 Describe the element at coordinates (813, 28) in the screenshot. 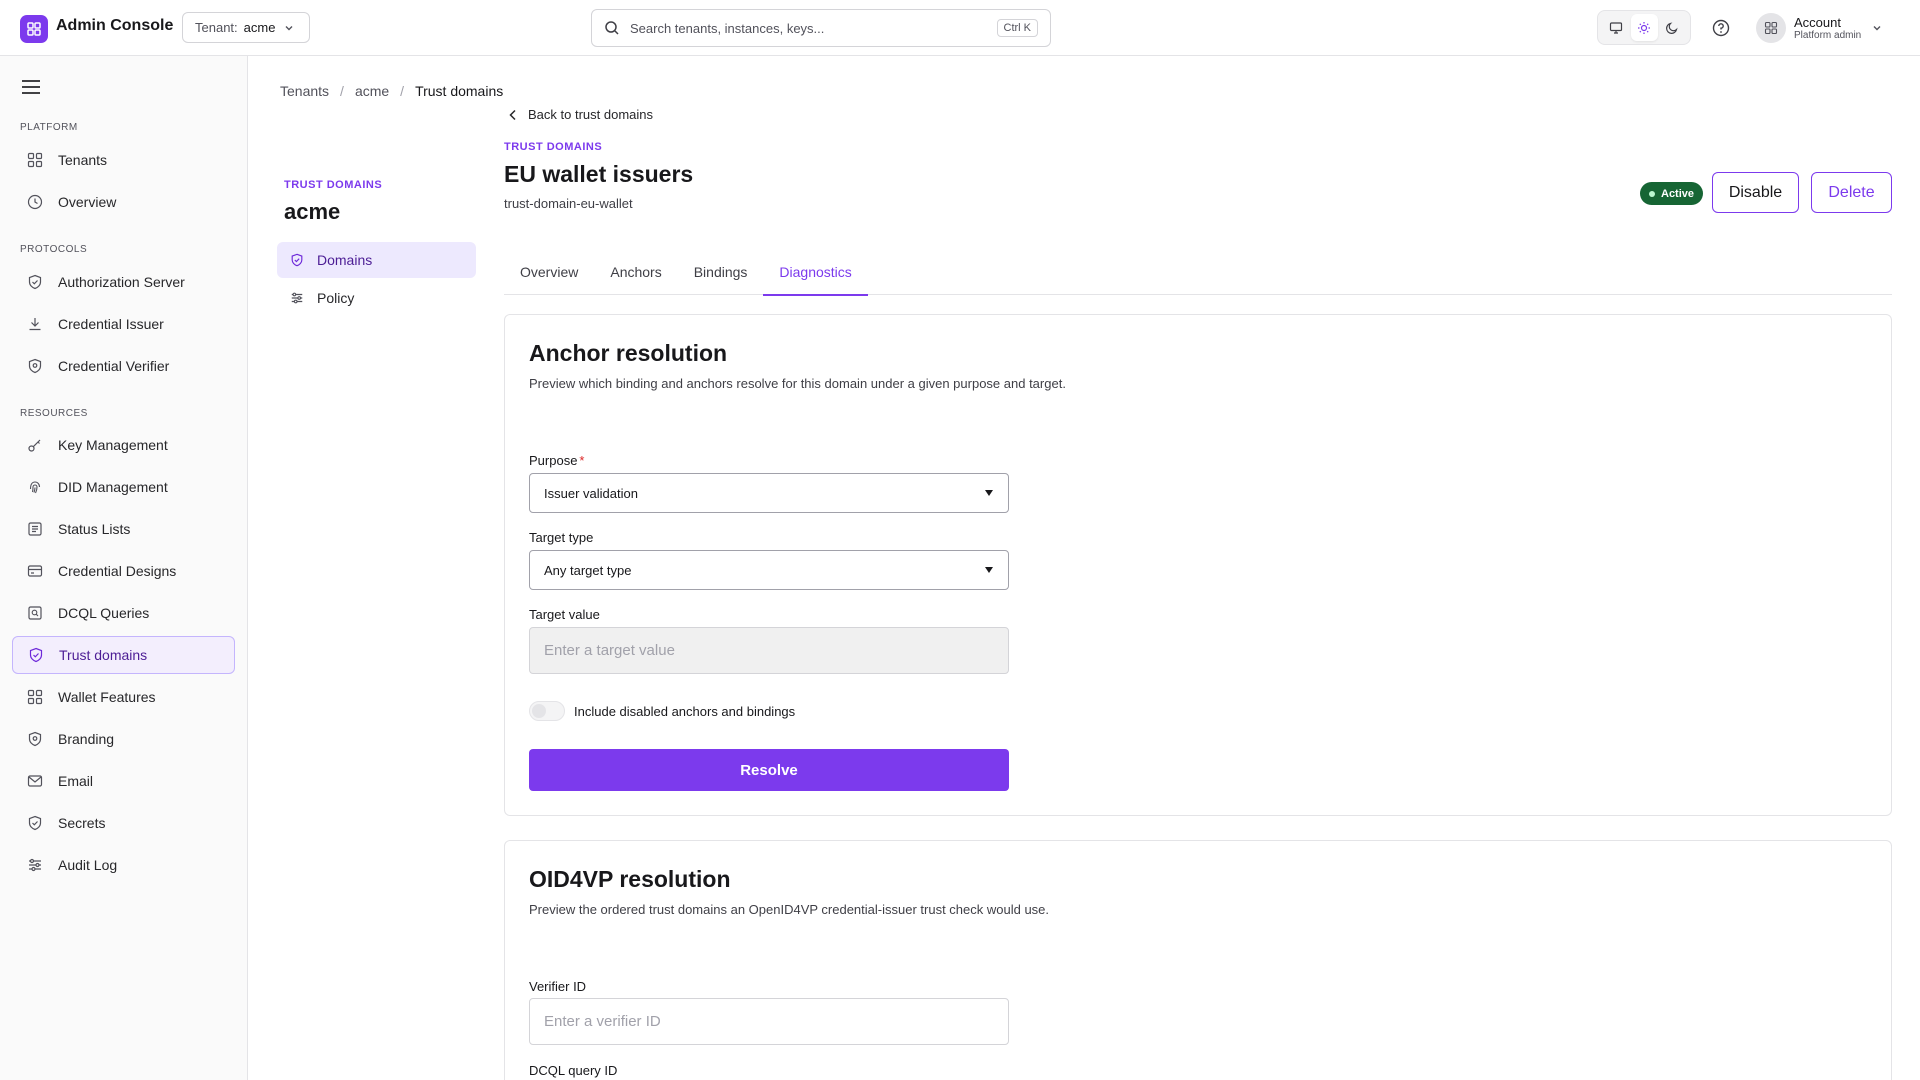

I see `search-input` at that location.